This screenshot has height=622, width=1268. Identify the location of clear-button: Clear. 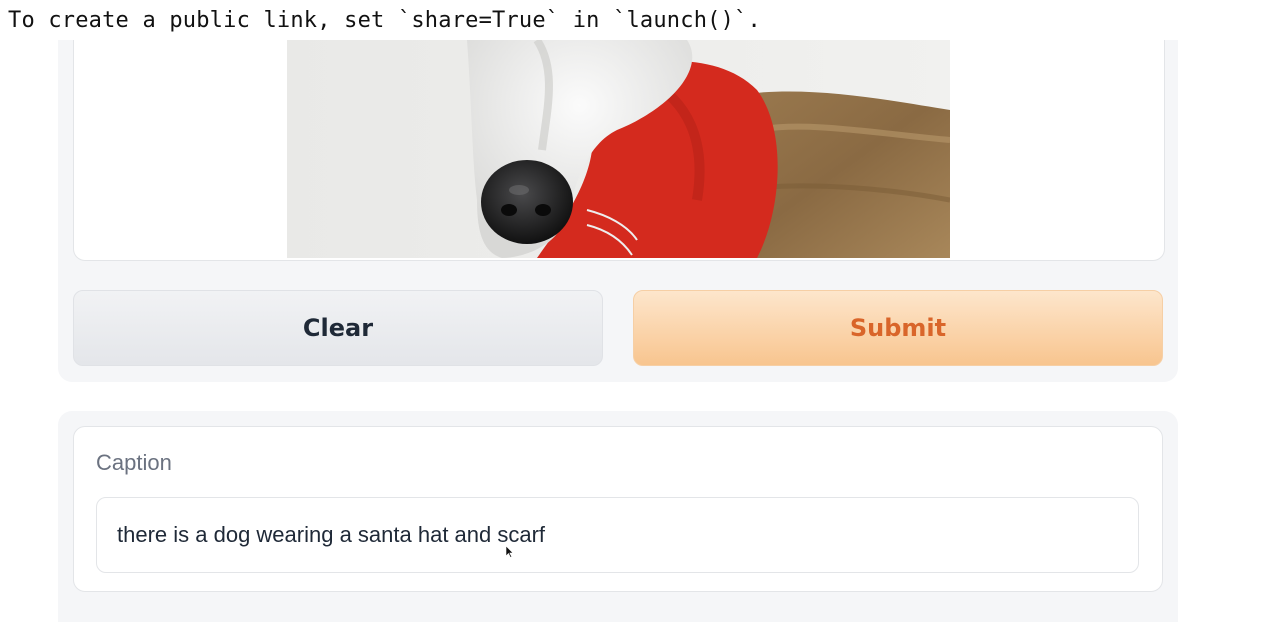
(338, 328).